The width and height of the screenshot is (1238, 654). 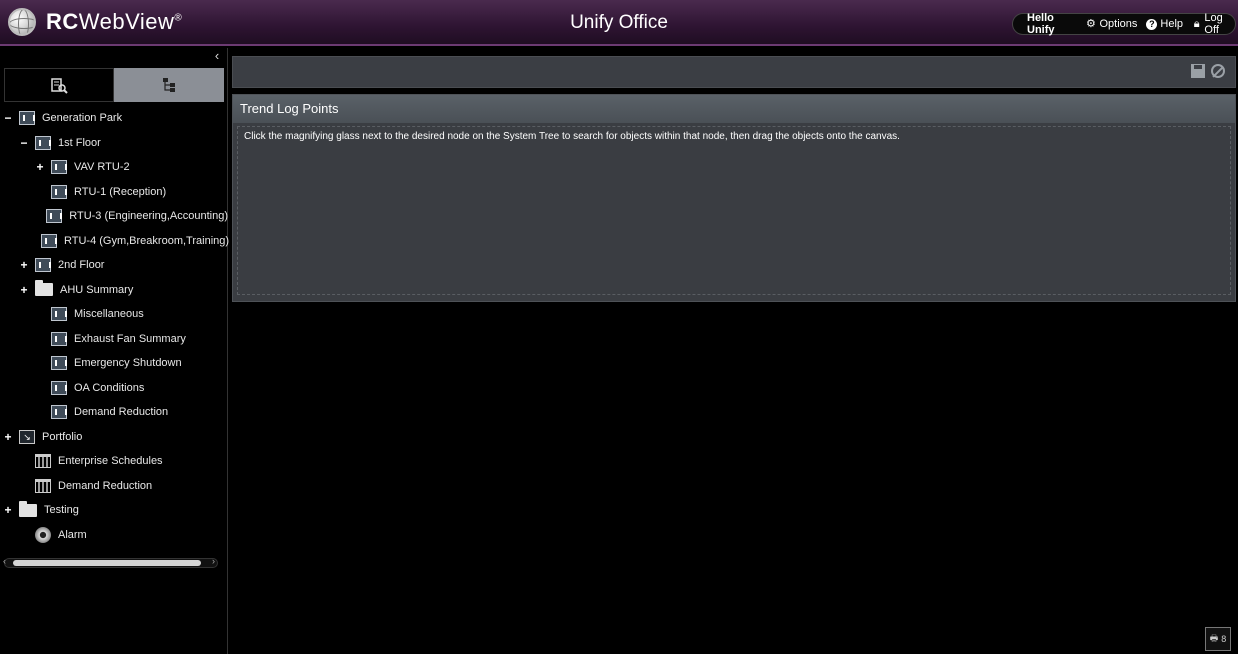 I want to click on user-menu: Hello Unify ⚙ Options ? Help 🔒︎ Log Off, so click(x=1124, y=24).